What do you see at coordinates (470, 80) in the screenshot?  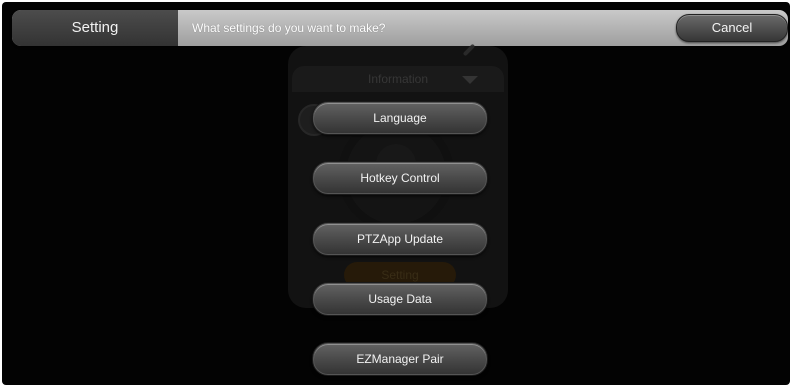 I see `chevron-down-icon` at bounding box center [470, 80].